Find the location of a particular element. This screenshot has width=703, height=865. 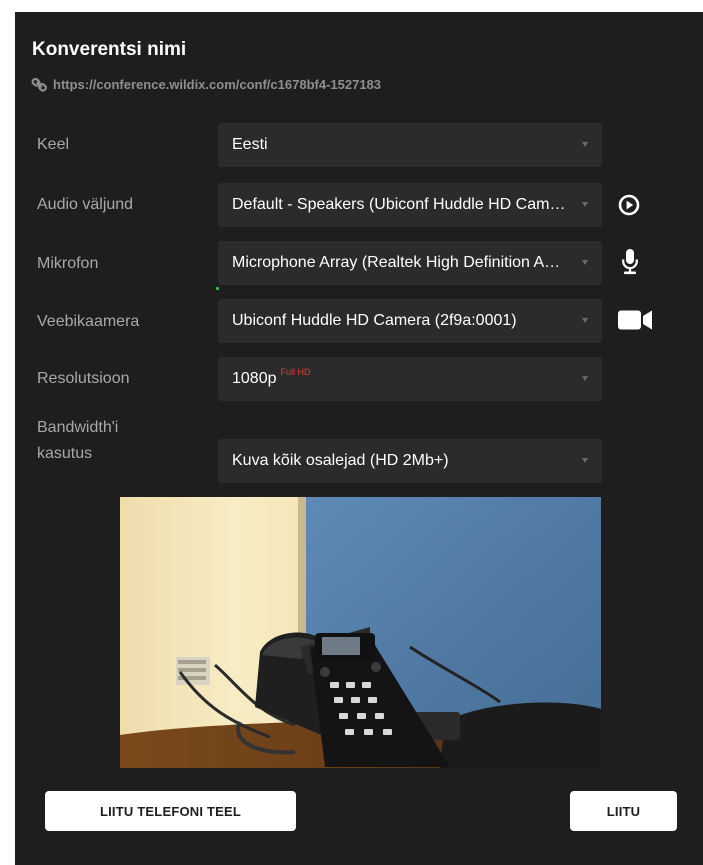

audio-output-label: Audio väljund is located at coordinates (85, 204).